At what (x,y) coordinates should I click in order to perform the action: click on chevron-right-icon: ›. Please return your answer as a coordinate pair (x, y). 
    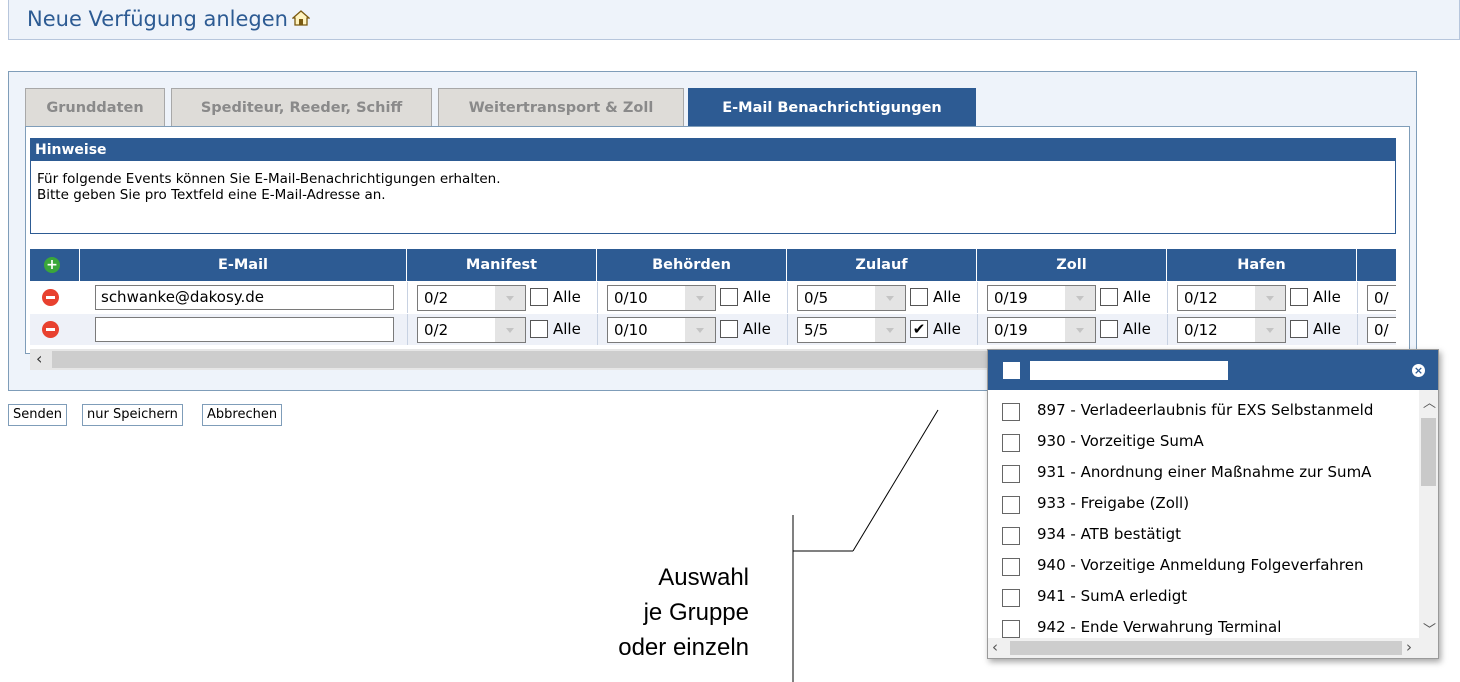
    Looking at the image, I should click on (1409, 647).